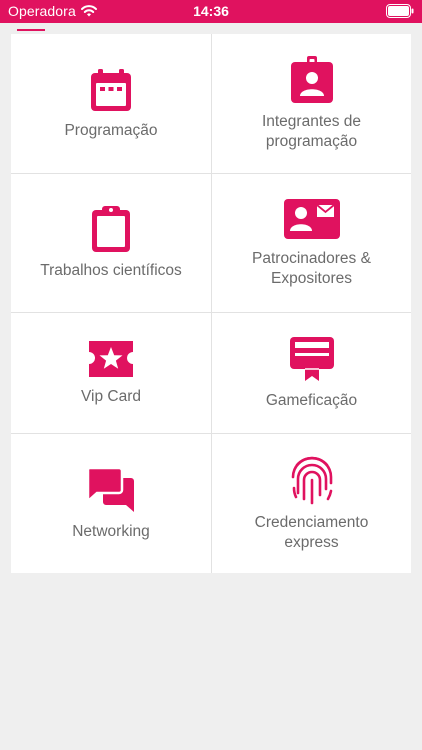 This screenshot has height=750, width=422. What do you see at coordinates (311, 532) in the screenshot?
I see `menu-item-label: Credenciamento express` at bounding box center [311, 532].